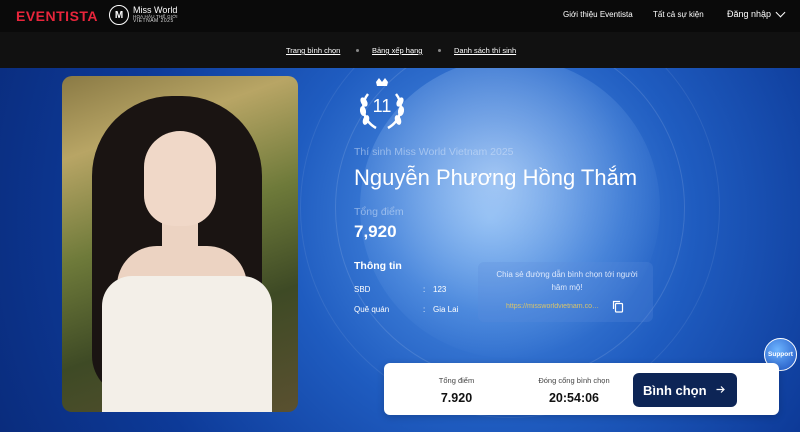 The height and width of the screenshot is (432, 800). I want to click on vote-button-label: Bình chọn, so click(675, 390).